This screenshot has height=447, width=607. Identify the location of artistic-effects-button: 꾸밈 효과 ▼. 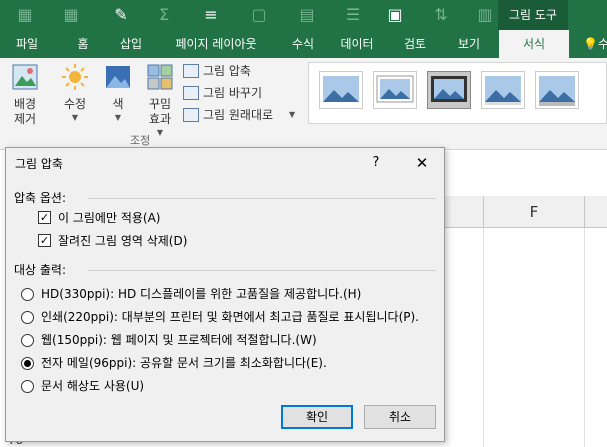
(160, 98).